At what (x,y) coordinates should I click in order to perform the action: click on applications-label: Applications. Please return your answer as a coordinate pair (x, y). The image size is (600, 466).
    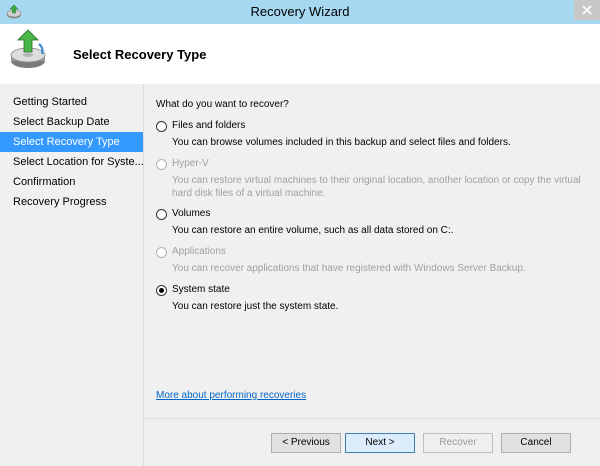
    Looking at the image, I should click on (199, 251).